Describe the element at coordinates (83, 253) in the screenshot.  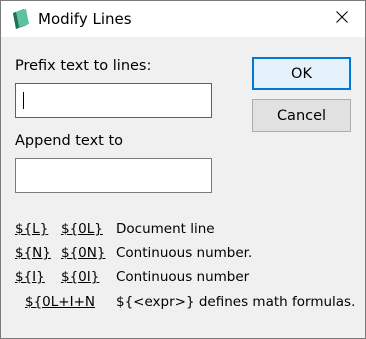
I see `var-number-padded: ${0N}` at that location.